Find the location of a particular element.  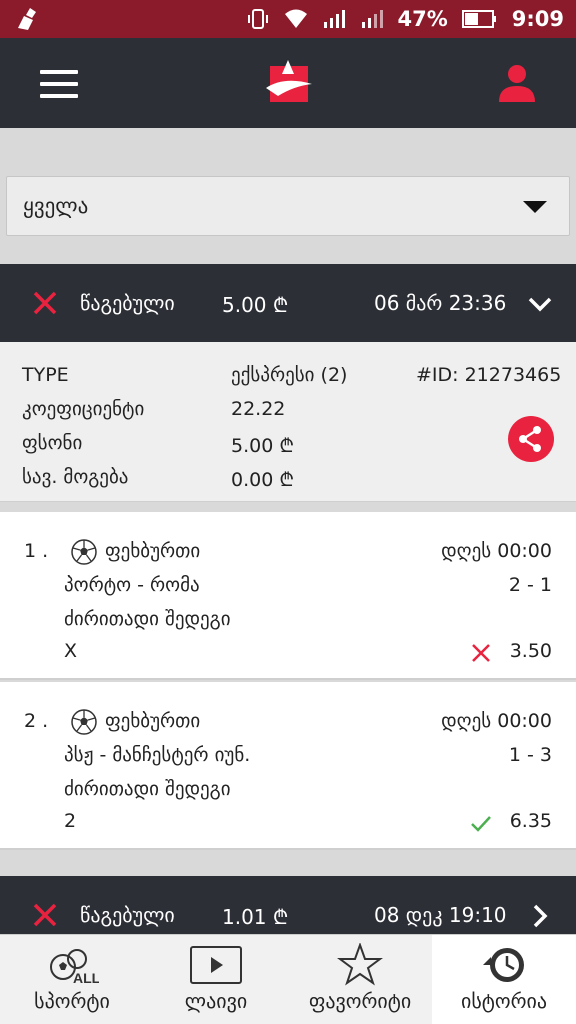

ticket-amount: 1.01 ₾ is located at coordinates (255, 917).